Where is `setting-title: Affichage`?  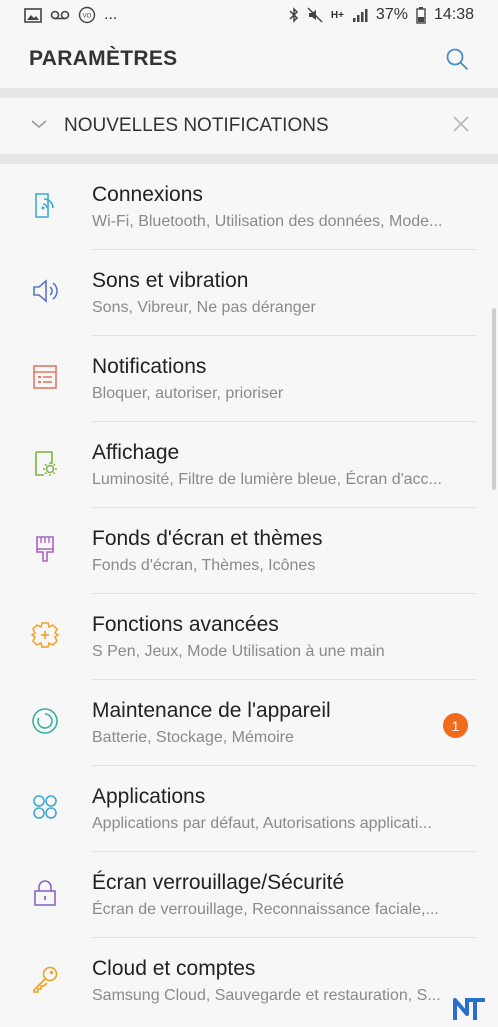
setting-title: Affichage is located at coordinates (136, 452).